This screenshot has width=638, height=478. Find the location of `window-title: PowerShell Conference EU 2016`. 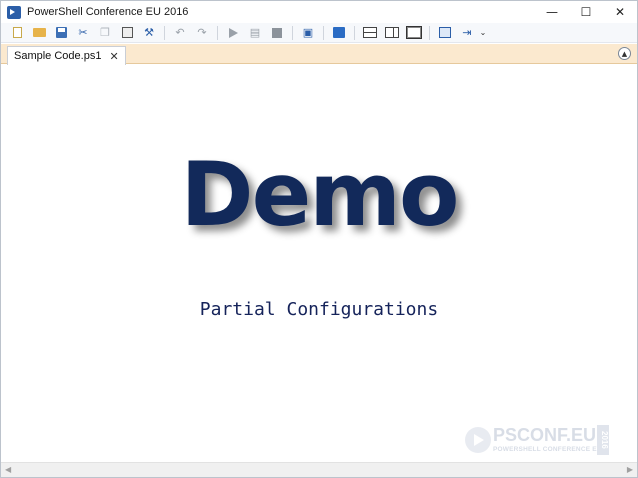

window-title: PowerShell Conference EU 2016 is located at coordinates (108, 12).